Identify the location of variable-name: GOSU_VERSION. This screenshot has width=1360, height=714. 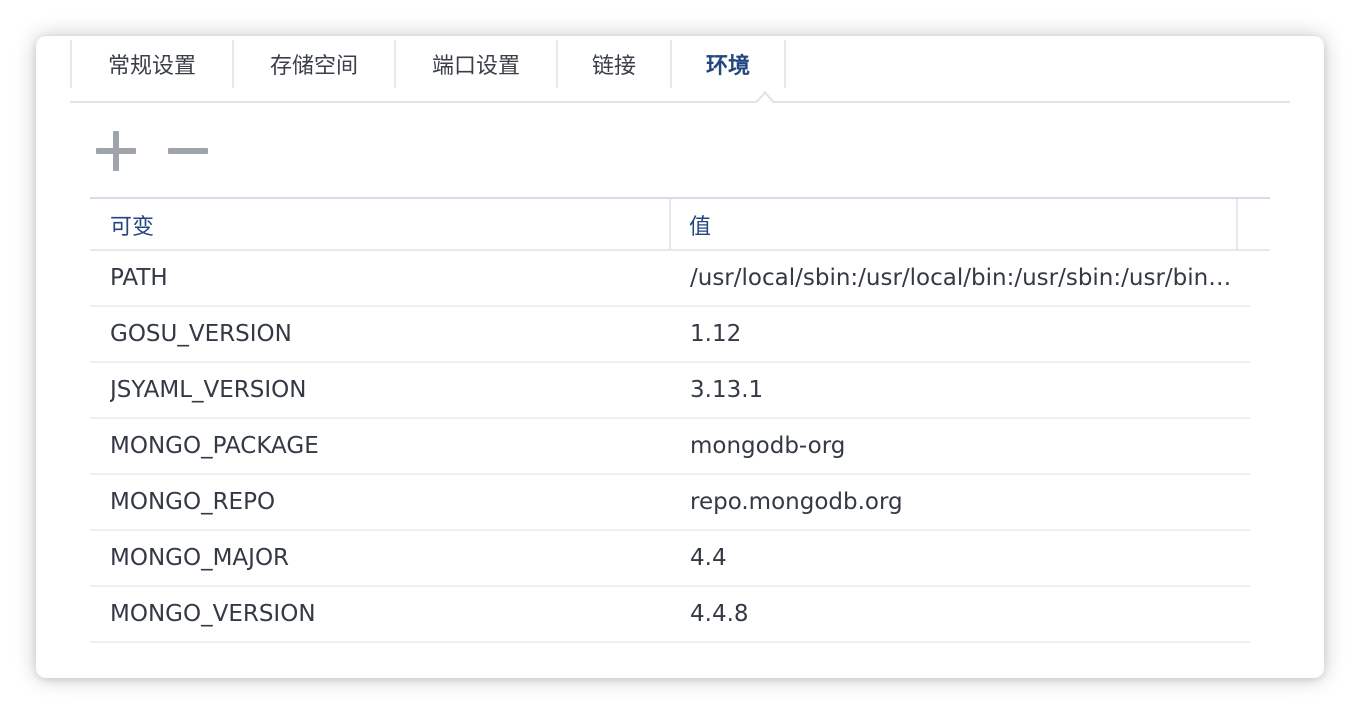
(201, 334).